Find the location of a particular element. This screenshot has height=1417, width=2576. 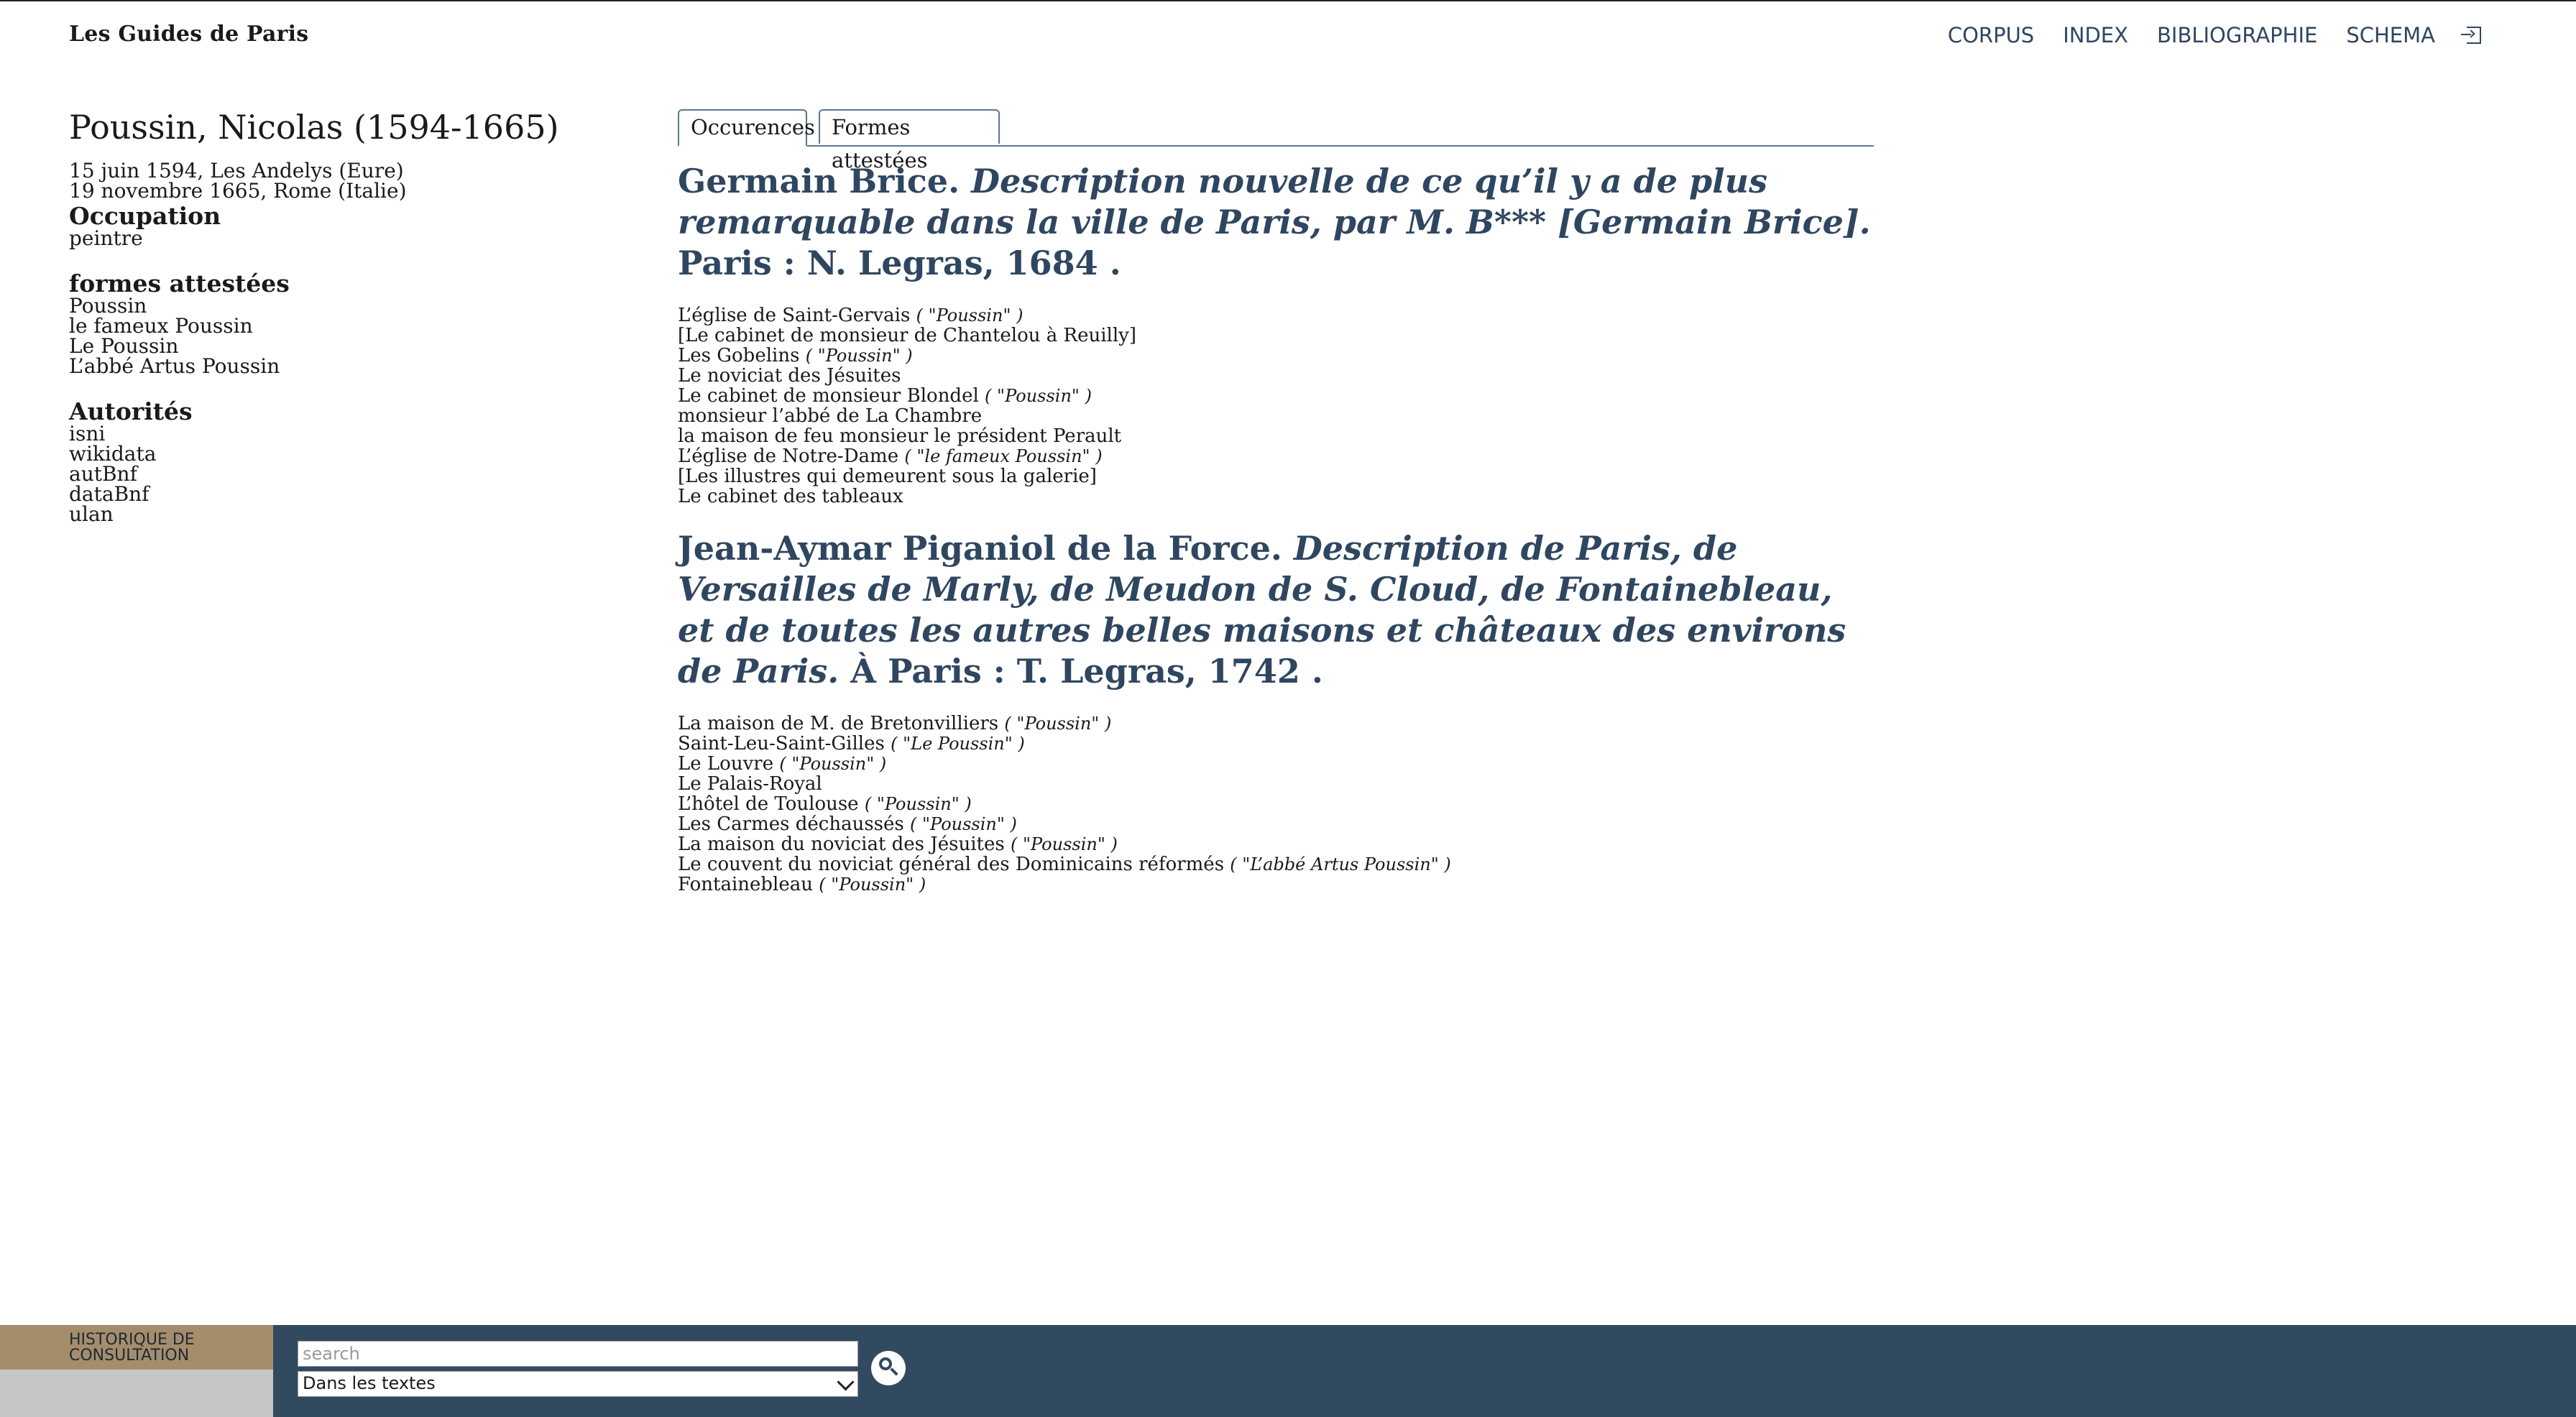

nav-corpus: CORPUS is located at coordinates (1991, 35).